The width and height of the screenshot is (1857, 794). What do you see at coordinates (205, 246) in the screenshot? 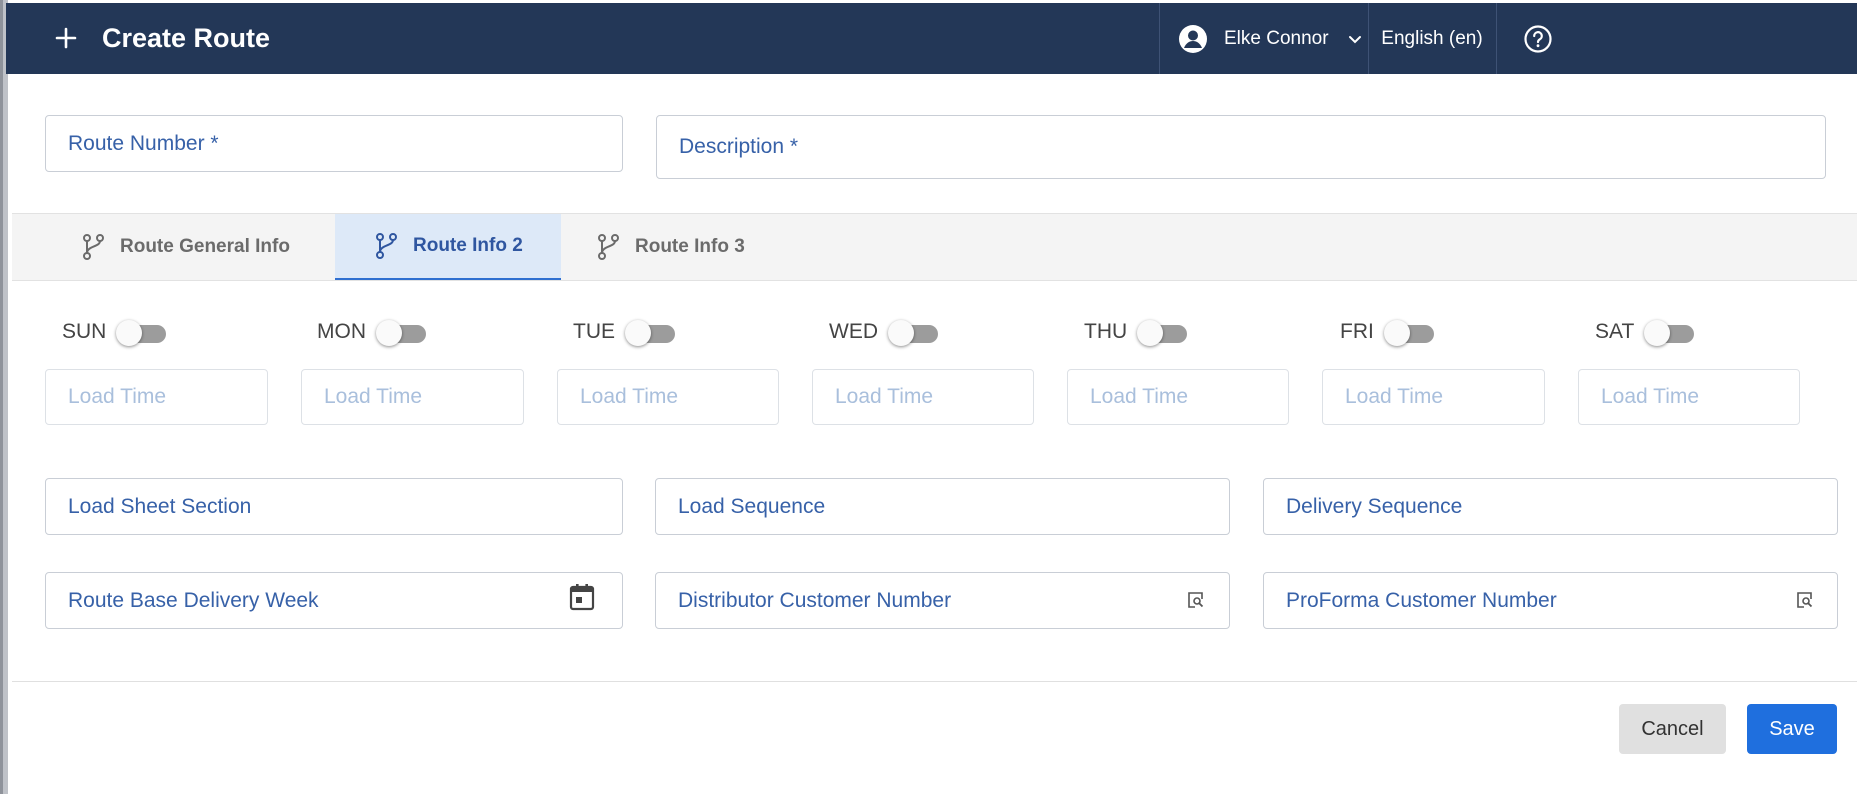
I see `tab-label: Route General Info` at bounding box center [205, 246].